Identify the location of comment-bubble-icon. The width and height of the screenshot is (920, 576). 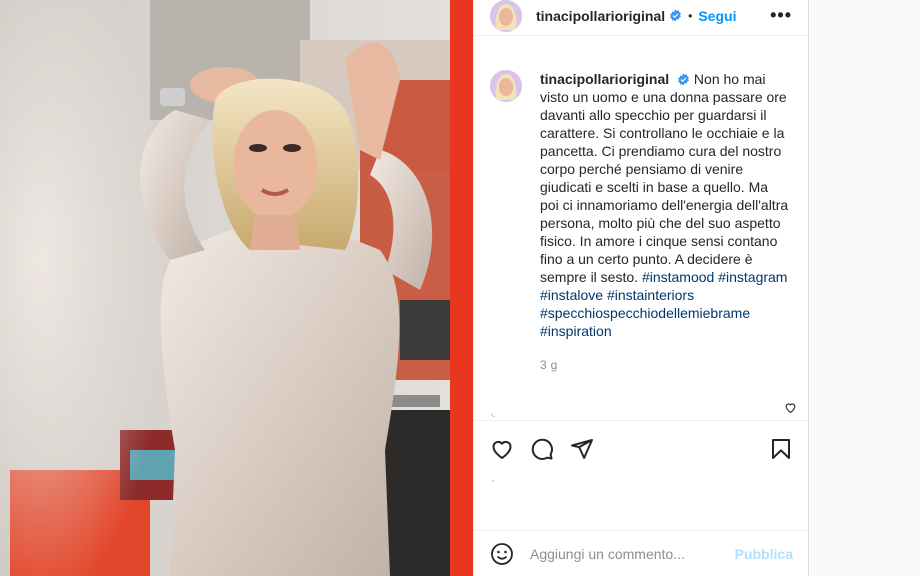
(542, 449).